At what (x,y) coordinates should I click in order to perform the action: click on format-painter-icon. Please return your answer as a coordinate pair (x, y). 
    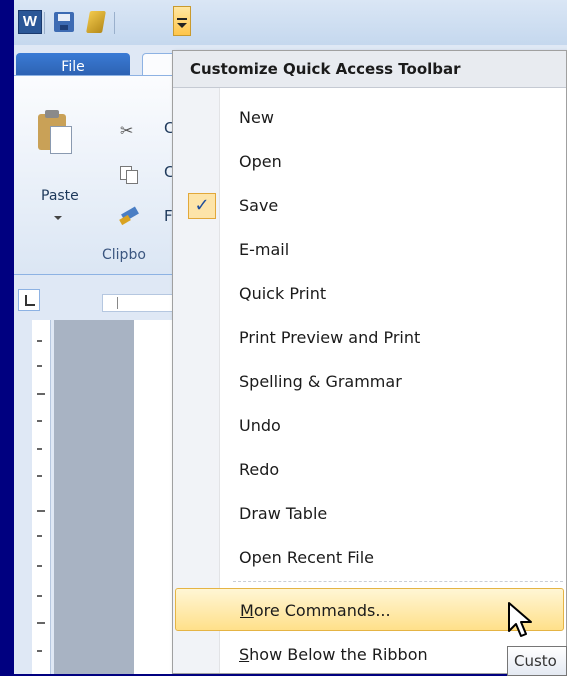
    Looking at the image, I should click on (129, 216).